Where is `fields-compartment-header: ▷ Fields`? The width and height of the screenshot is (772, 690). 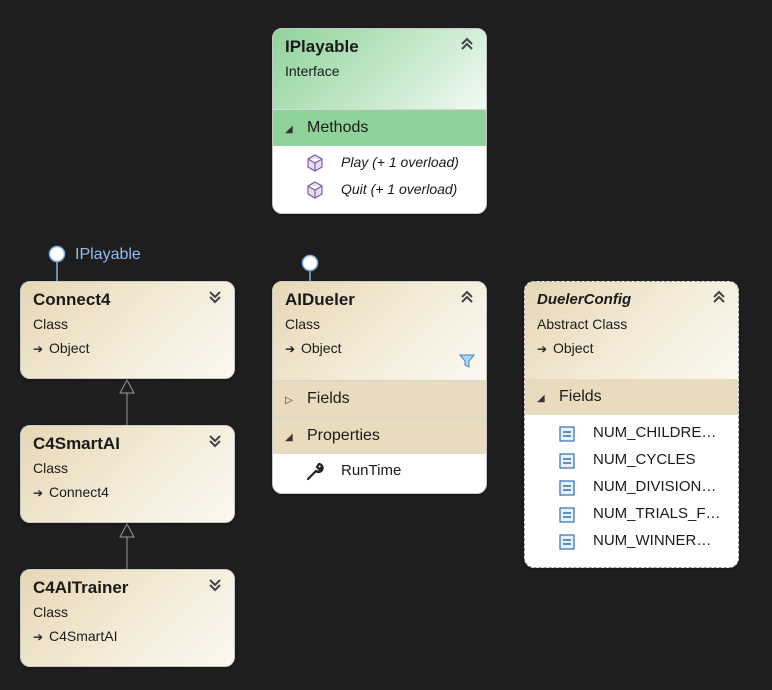 fields-compartment-header: ▷ Fields is located at coordinates (379, 399).